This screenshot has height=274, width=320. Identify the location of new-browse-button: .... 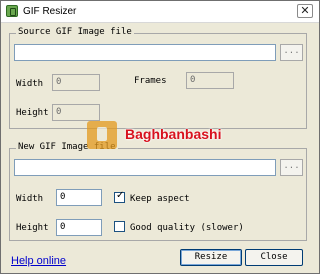
(291, 167).